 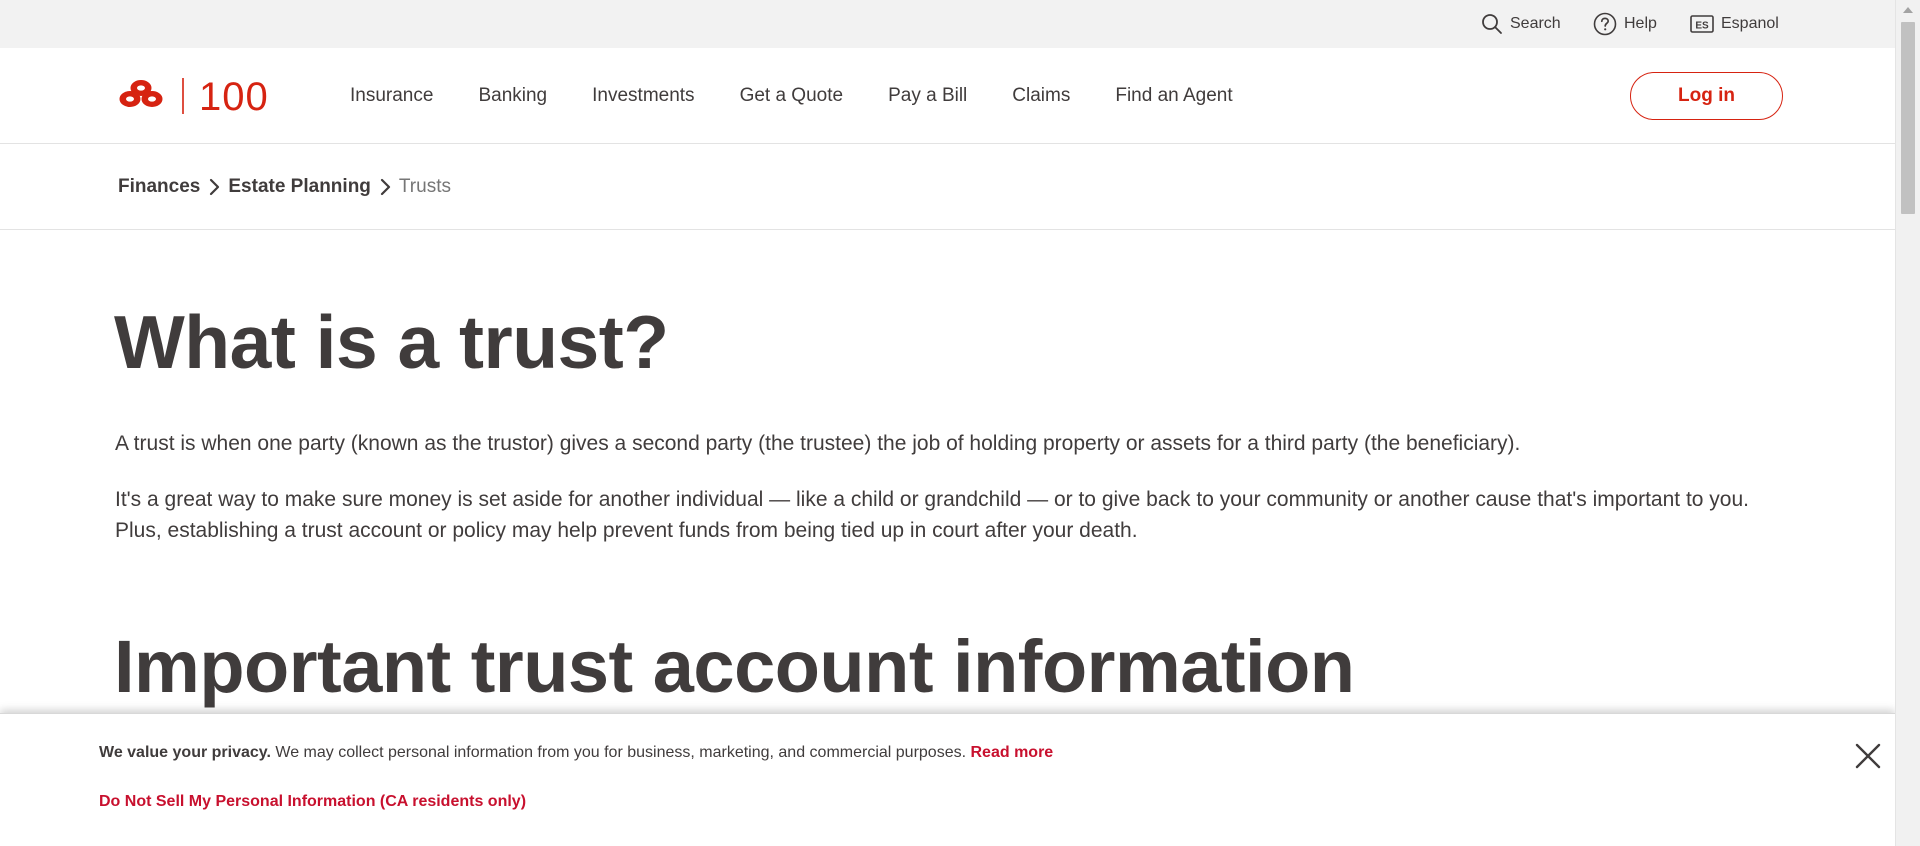 I want to click on scrollbar-thumb, so click(x=1908, y=118).